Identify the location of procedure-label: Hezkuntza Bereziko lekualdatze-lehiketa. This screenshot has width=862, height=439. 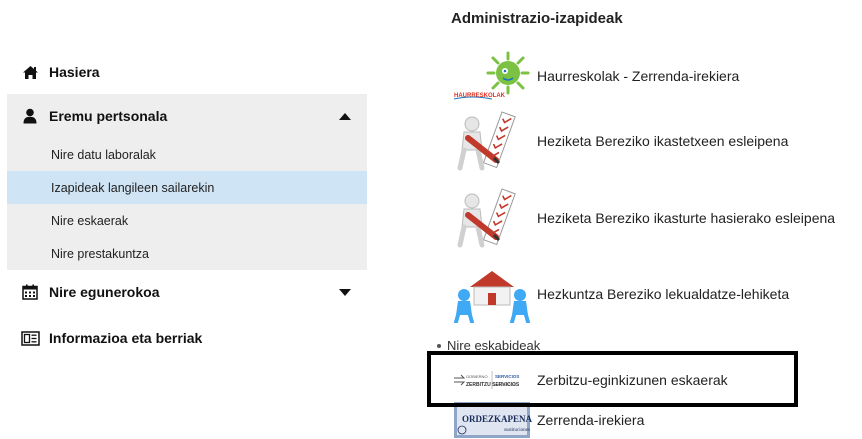
(663, 294).